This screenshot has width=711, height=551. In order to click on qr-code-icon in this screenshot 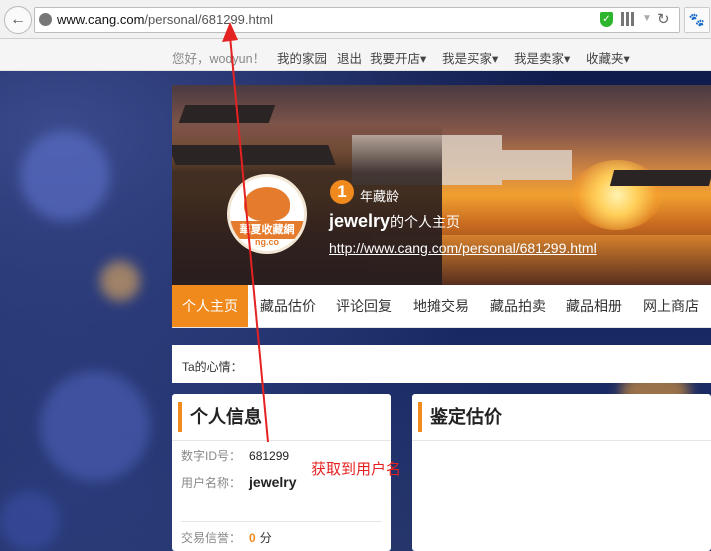, I will do `click(628, 19)`.